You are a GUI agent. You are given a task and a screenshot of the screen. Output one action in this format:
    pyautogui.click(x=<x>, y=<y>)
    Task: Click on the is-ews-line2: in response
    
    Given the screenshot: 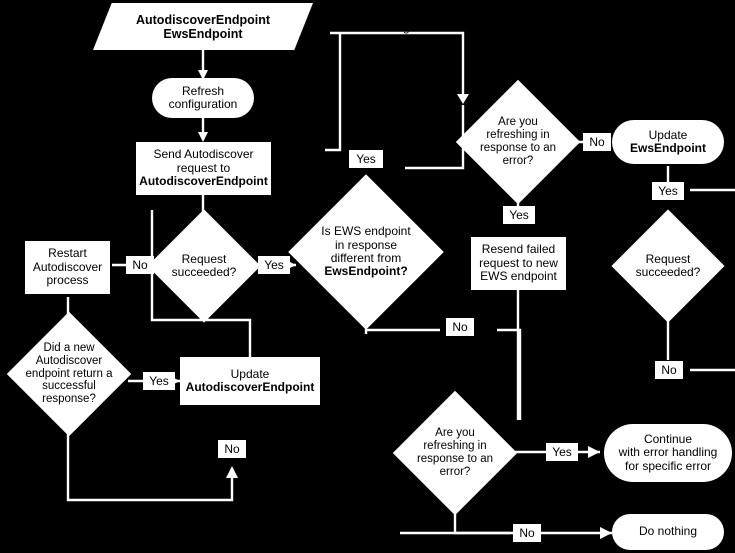 What is the action you would take?
    pyautogui.click(x=366, y=244)
    